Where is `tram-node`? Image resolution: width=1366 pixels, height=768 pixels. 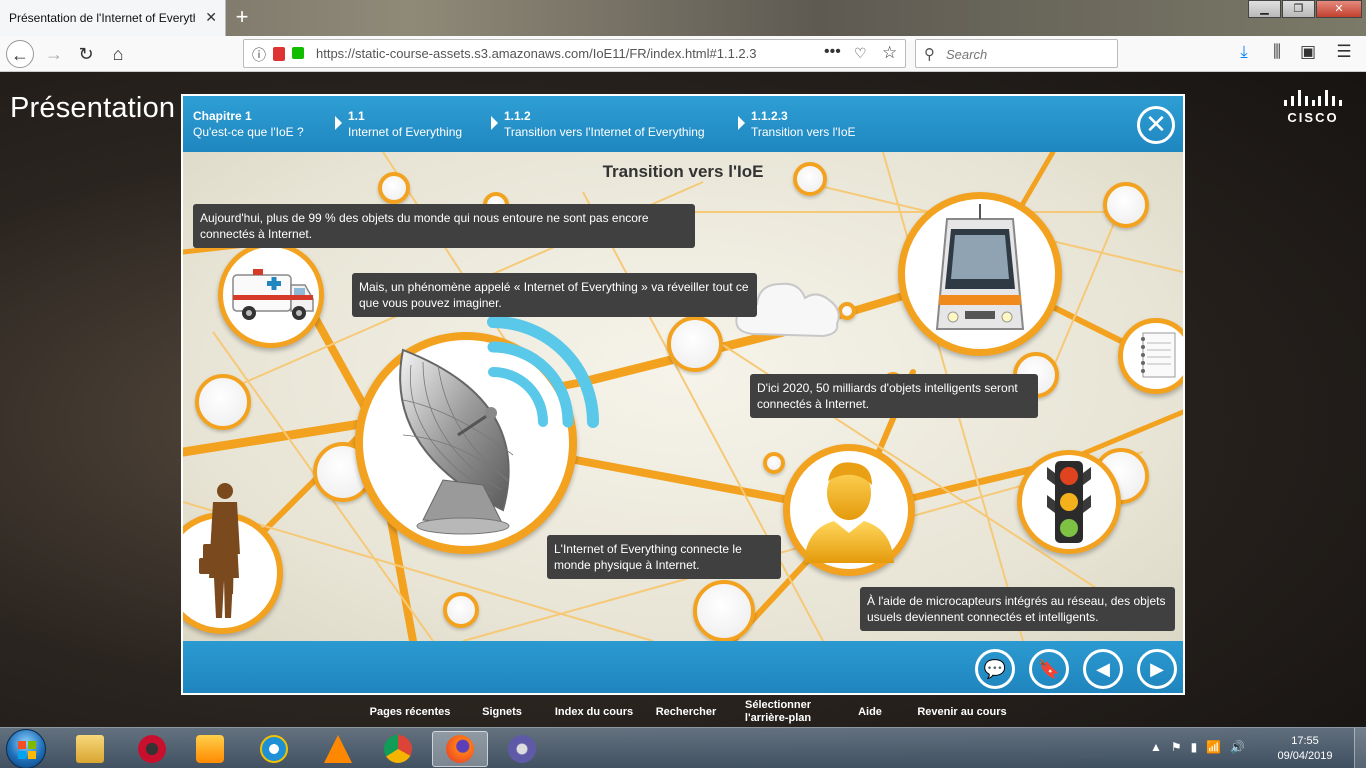
tram-node is located at coordinates (980, 274).